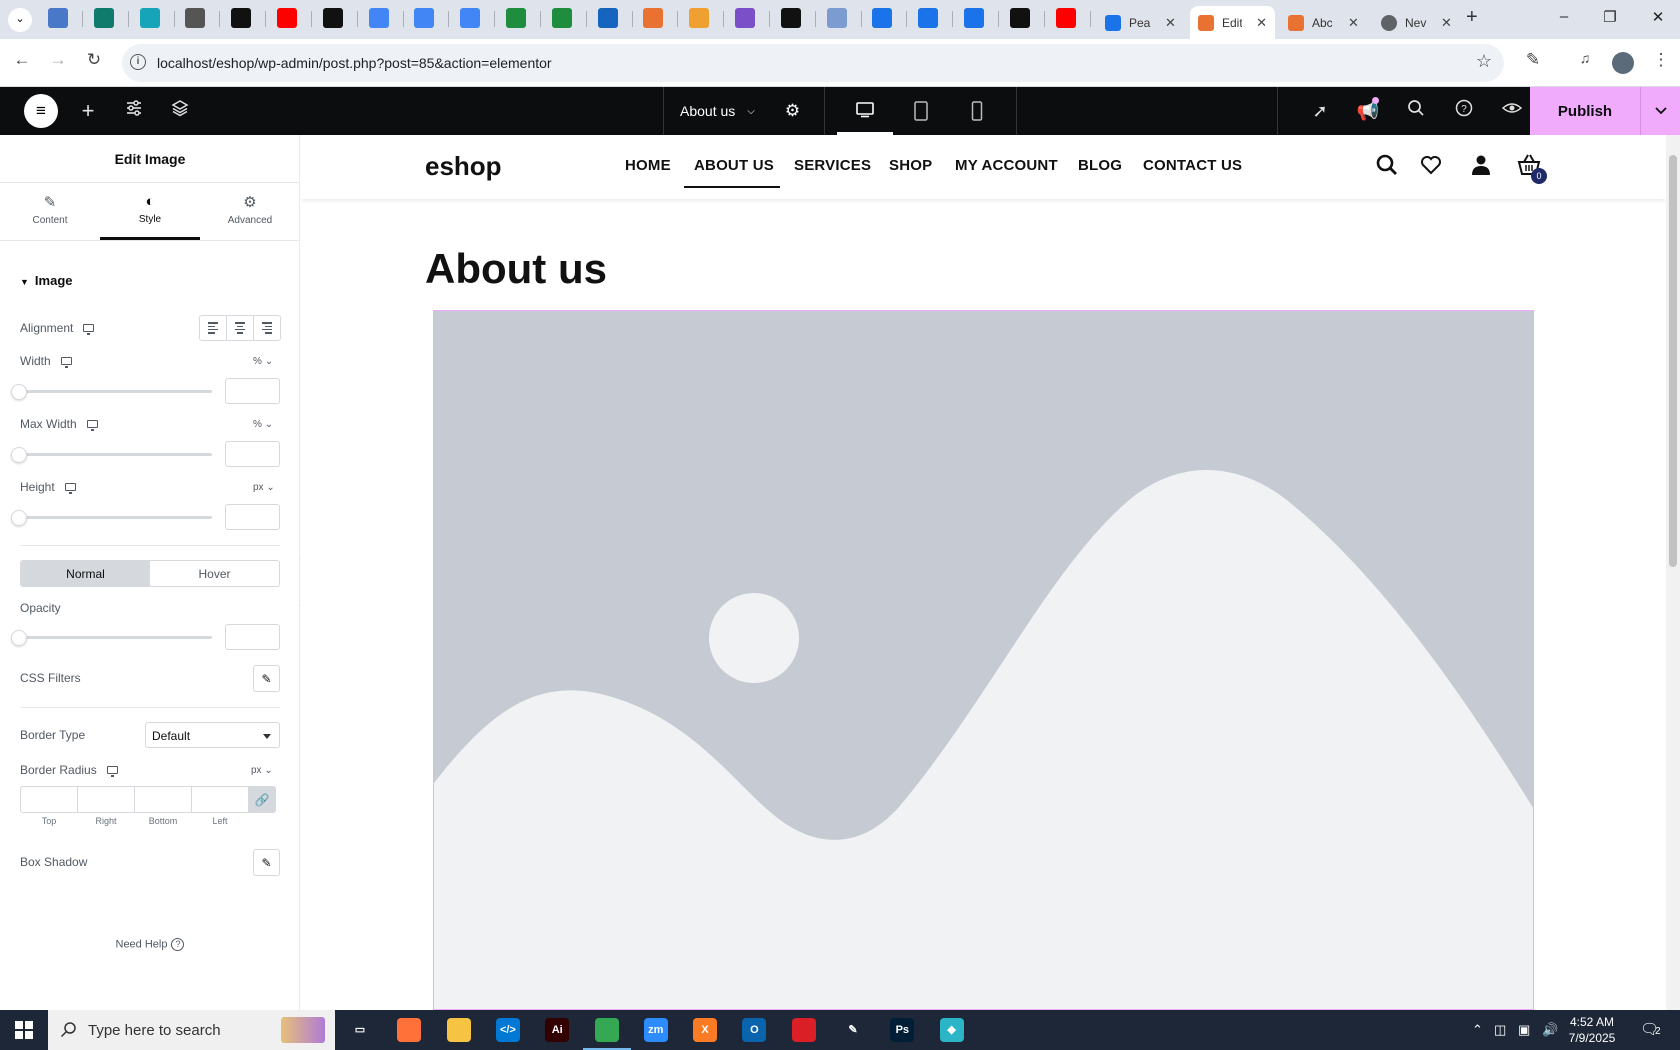 The width and height of the screenshot is (1680, 1050). I want to click on extensions-icon: ✎, so click(1533, 60).